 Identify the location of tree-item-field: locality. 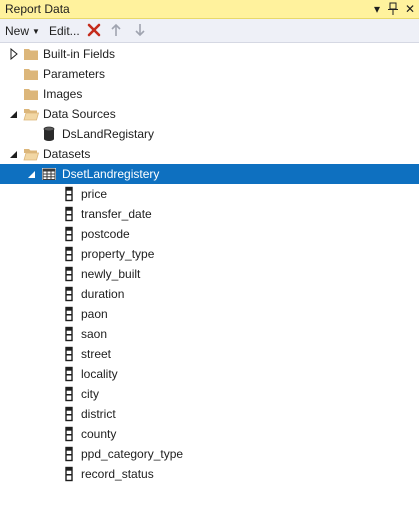
(209, 374).